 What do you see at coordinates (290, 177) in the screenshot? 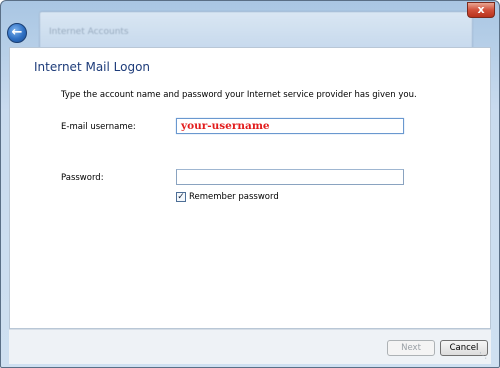
I see `password-field` at bounding box center [290, 177].